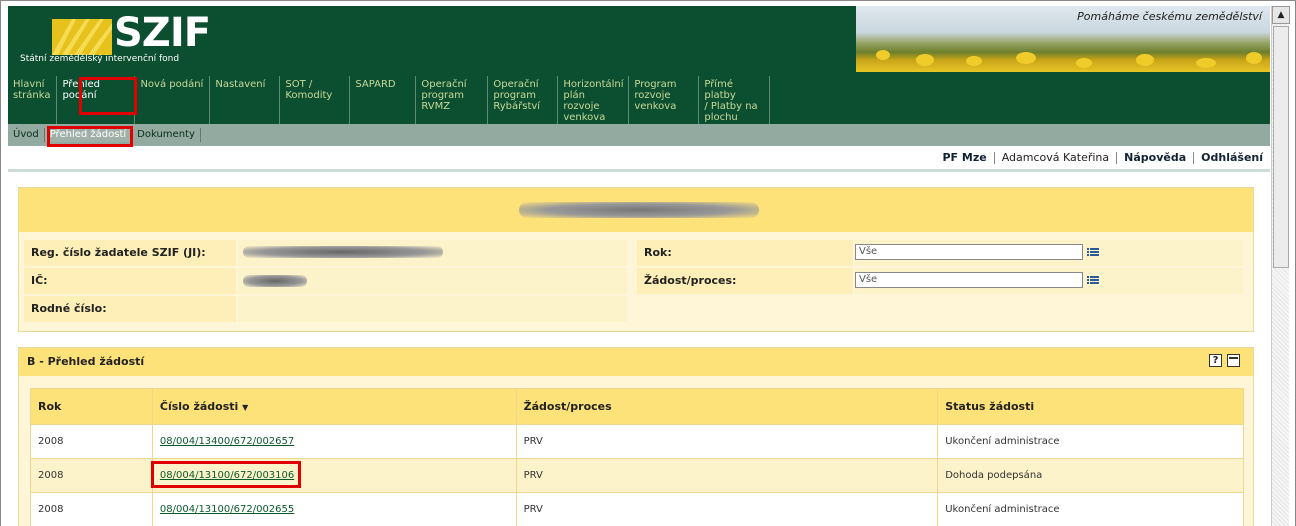  I want to click on col-cislo-zadosti: Číslo žádosti ▼, so click(334, 406).